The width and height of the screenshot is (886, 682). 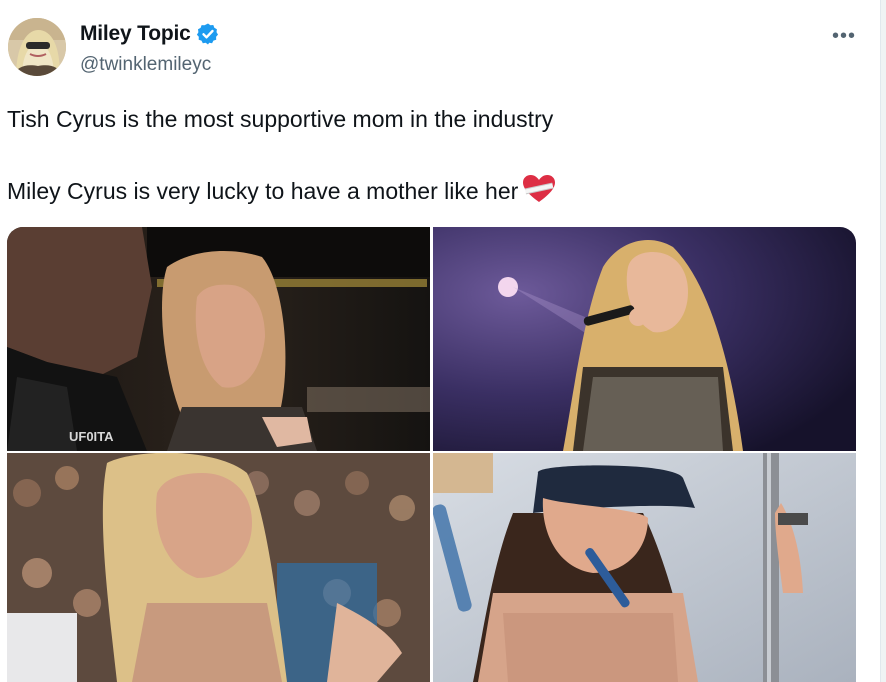 I want to click on mending-heart-emoji-icon, so click(x=539, y=189).